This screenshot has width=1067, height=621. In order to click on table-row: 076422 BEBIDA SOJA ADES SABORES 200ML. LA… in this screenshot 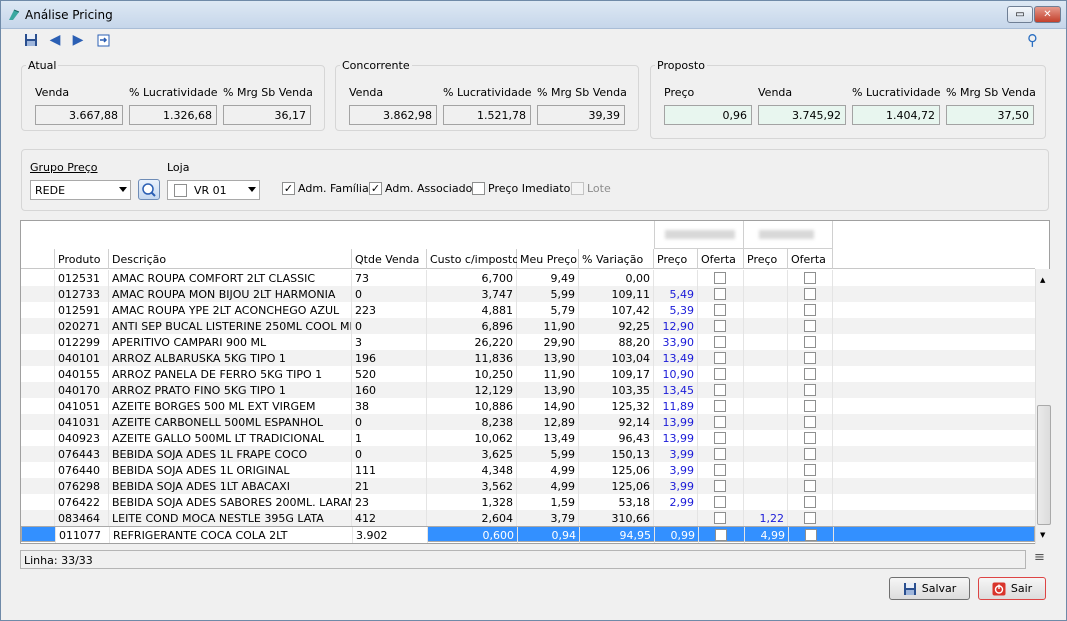, I will do `click(528, 502)`.